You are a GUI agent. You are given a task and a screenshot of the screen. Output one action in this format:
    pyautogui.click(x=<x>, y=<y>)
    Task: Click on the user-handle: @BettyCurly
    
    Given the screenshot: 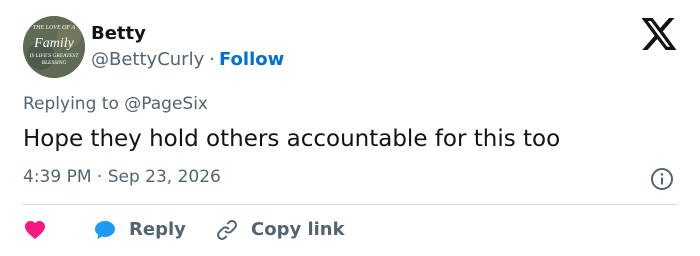 What is the action you would take?
    pyautogui.click(x=147, y=59)
    